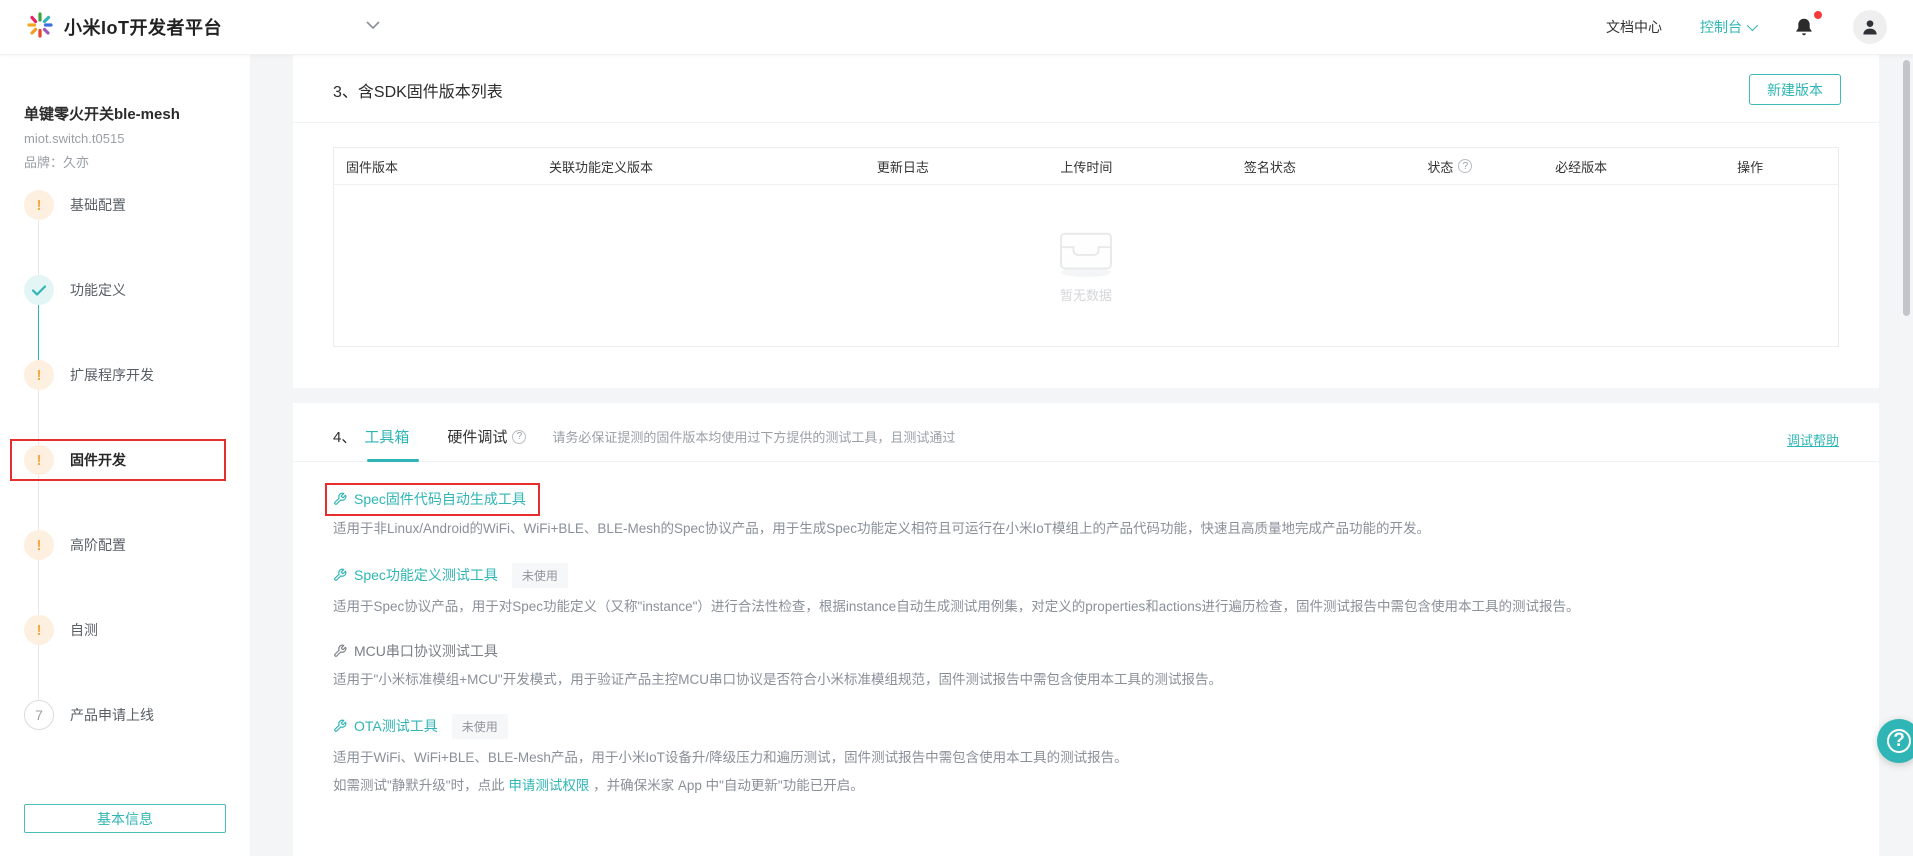  What do you see at coordinates (125, 715) in the screenshot?
I see `sidebar-item-product-launch: 7 产品申请上线` at bounding box center [125, 715].